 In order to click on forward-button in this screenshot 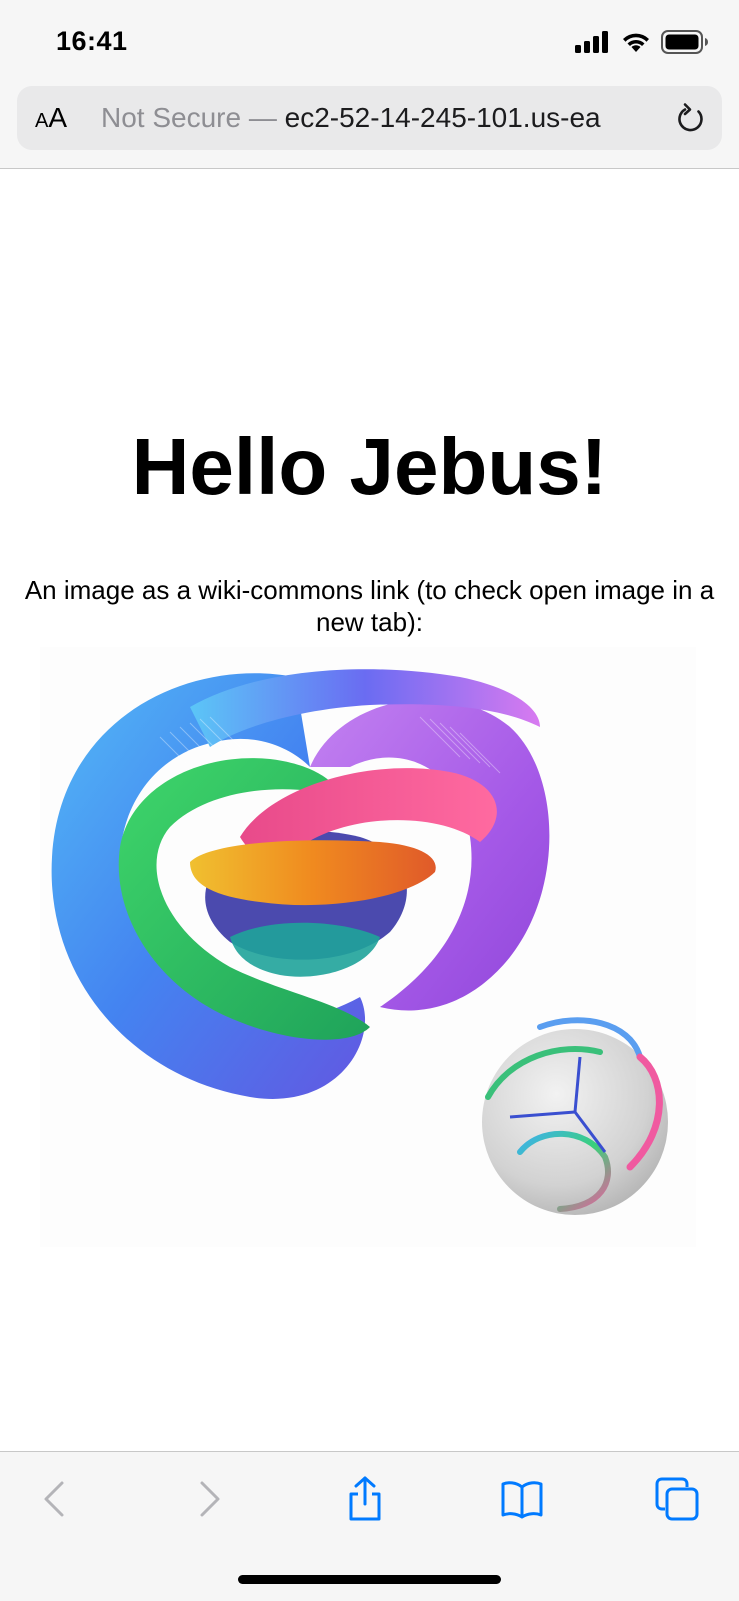, I will do `click(210, 1501)`.